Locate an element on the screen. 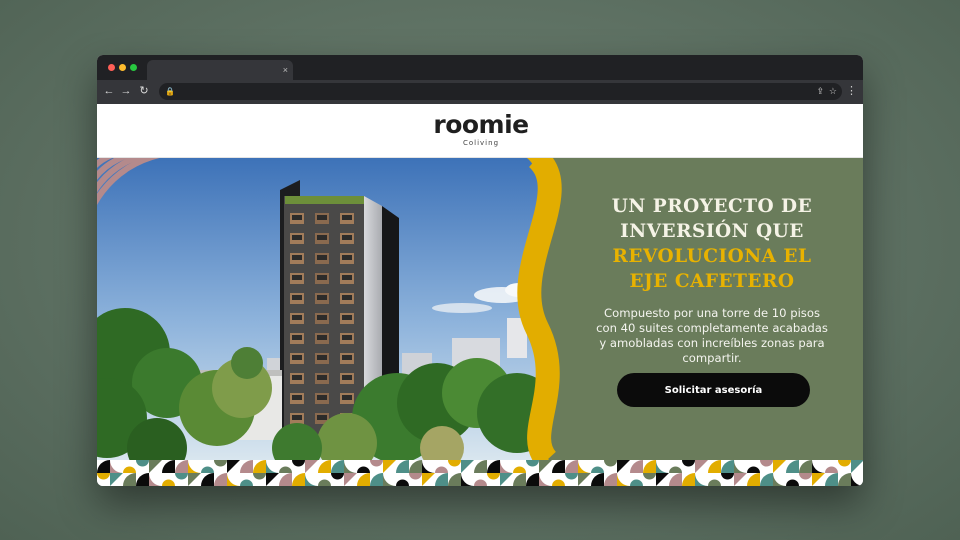 This screenshot has height=540, width=960. bookmark-star-icon: ☆ is located at coordinates (833, 91).